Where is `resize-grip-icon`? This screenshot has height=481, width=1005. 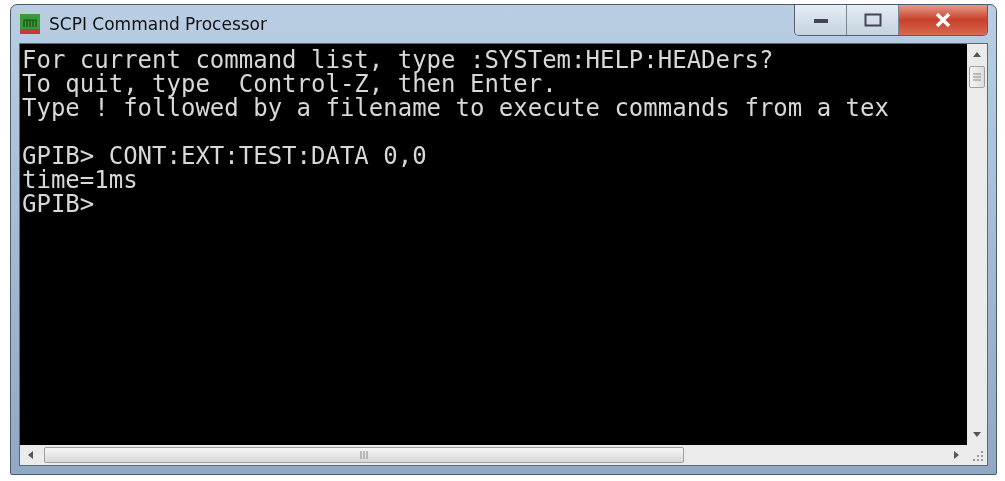 resize-grip-icon is located at coordinates (977, 455).